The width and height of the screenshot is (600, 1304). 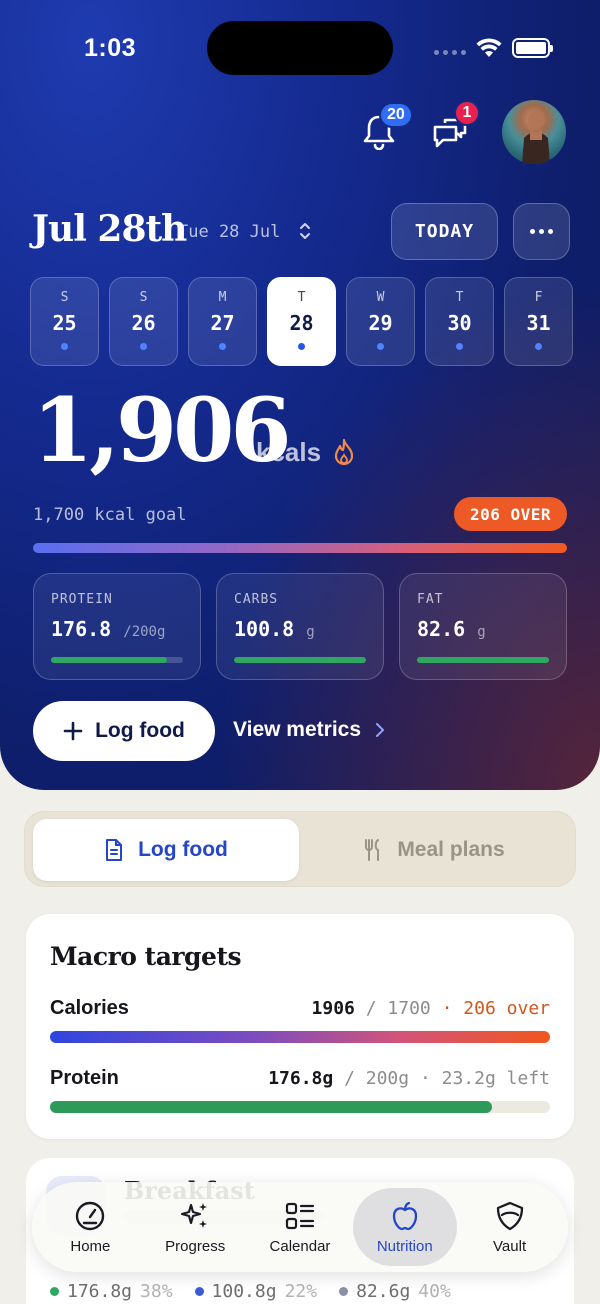 I want to click on status-time: 1:03, so click(x=110, y=48).